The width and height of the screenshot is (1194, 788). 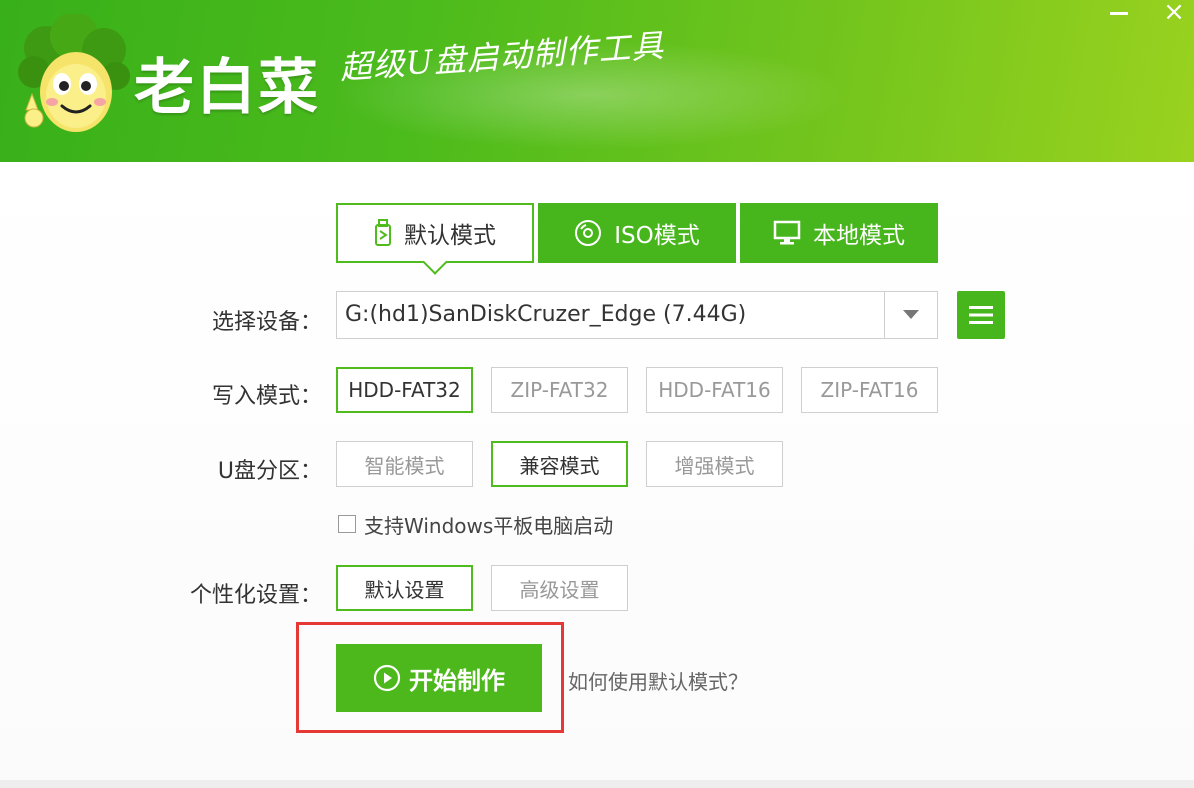 I want to click on usb-drive-icon, so click(x=383, y=232).